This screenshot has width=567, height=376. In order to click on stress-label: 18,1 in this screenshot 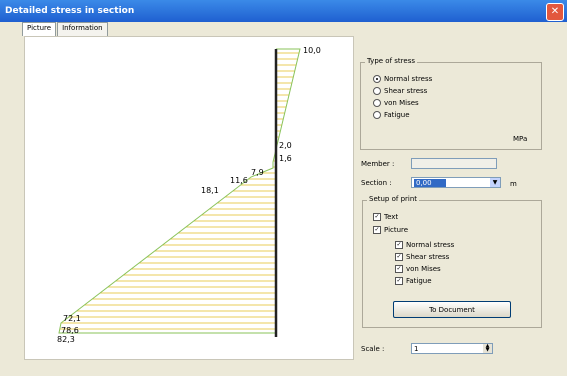, I will do `click(210, 190)`.